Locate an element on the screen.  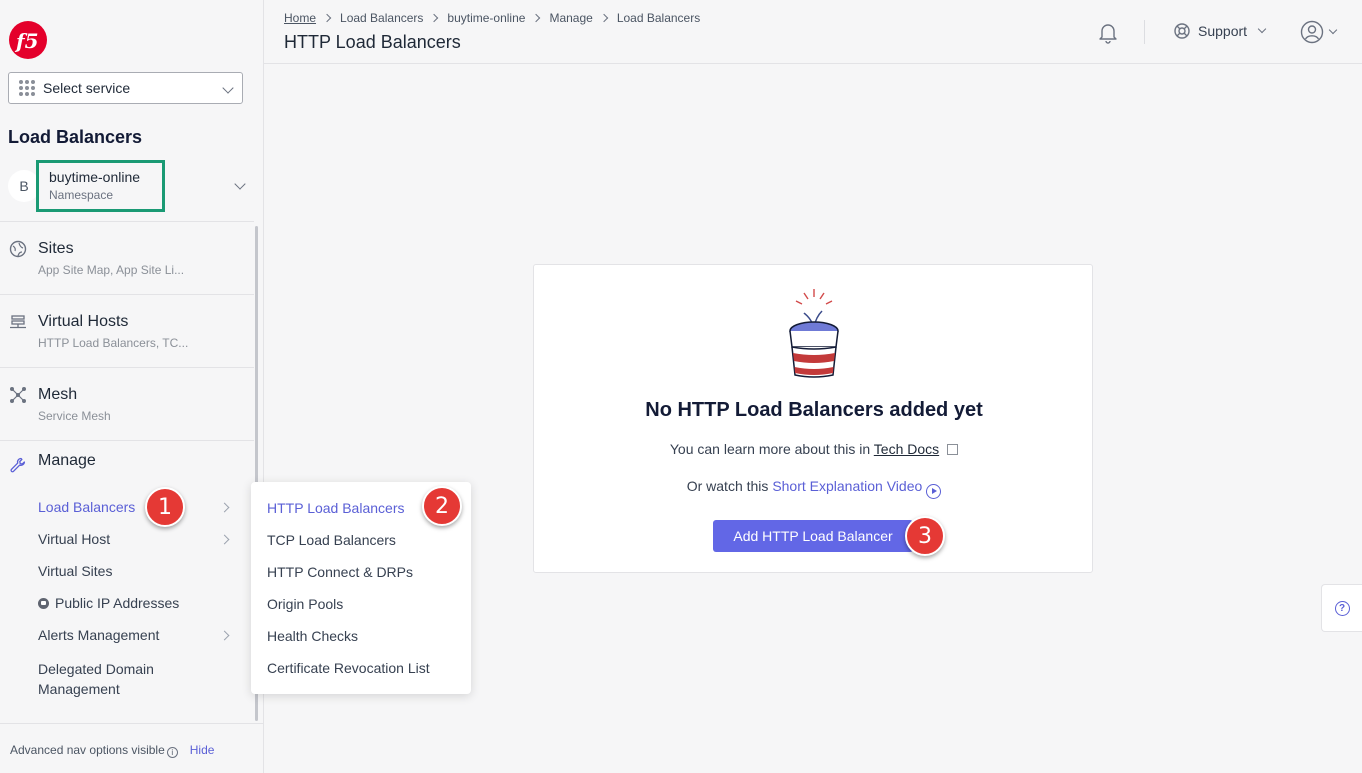
sidebar-item-alerts-management: Alerts Management is located at coordinates (138, 635).